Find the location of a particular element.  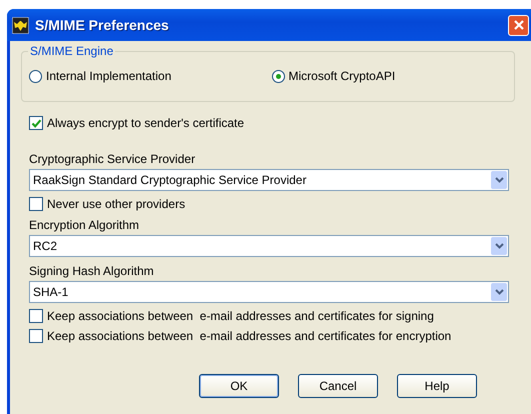

field-label: Encryption Algorithm is located at coordinates (84, 225).